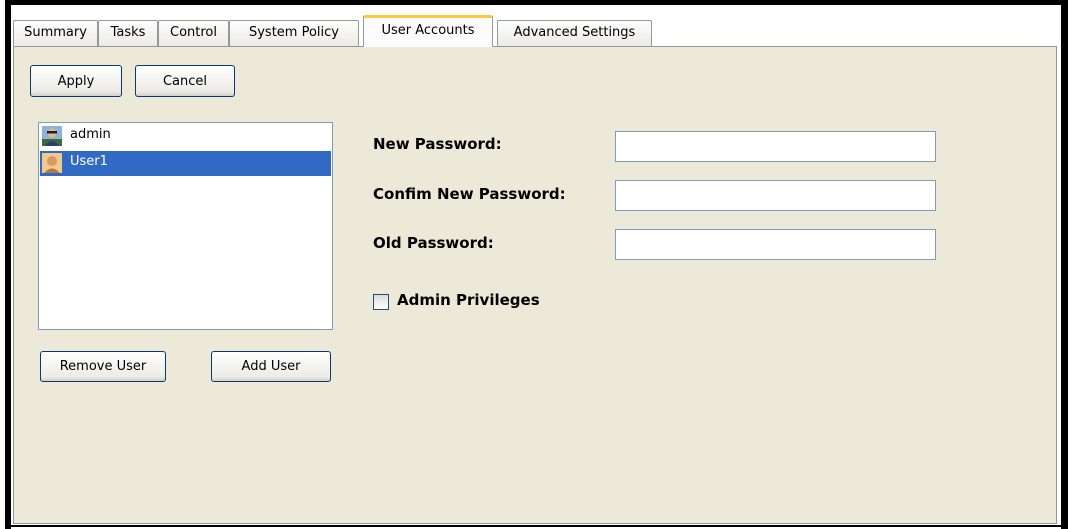 This screenshot has width=1068, height=529. I want to click on new-password-label: New Password:, so click(437, 144).